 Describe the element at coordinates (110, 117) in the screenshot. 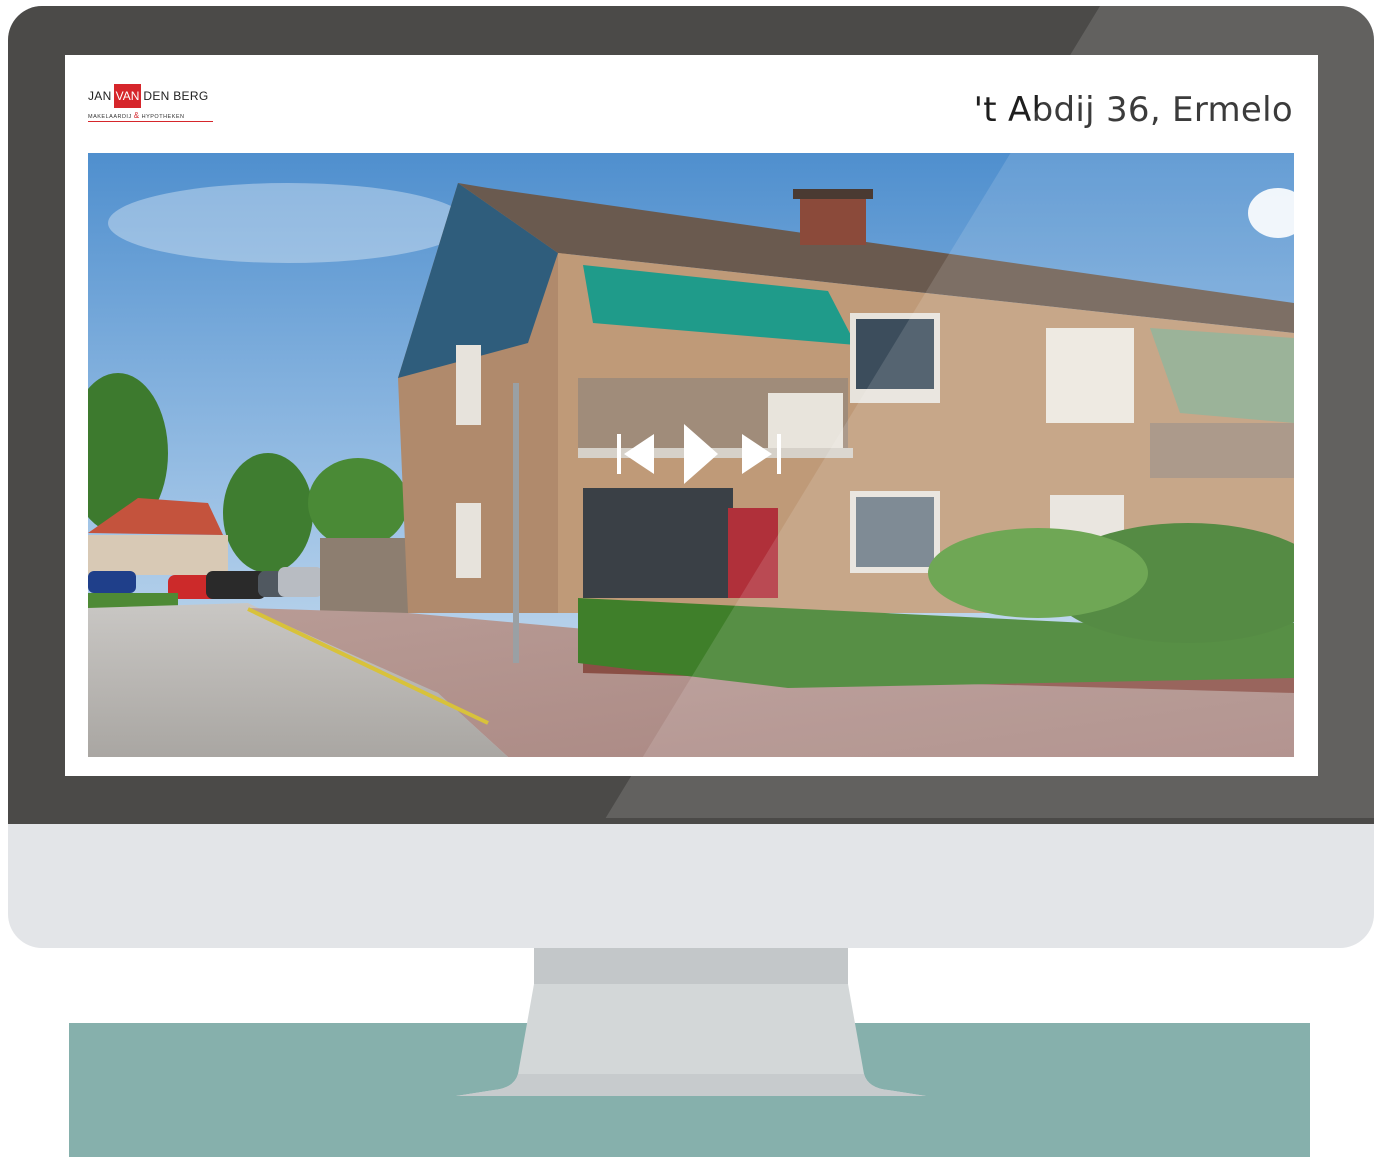

I see `logo-tagline-left: MAKELAARDIJ` at that location.